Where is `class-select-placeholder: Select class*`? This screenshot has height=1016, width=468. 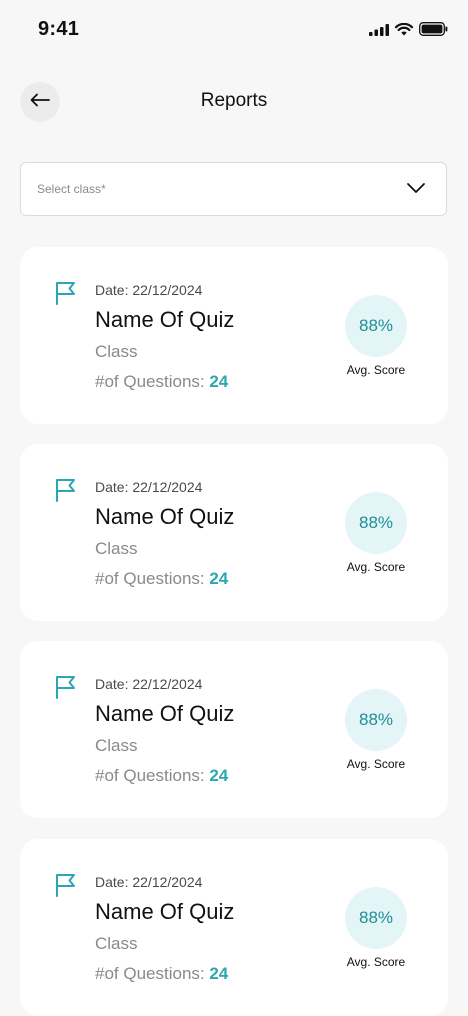 class-select-placeholder: Select class* is located at coordinates (71, 189).